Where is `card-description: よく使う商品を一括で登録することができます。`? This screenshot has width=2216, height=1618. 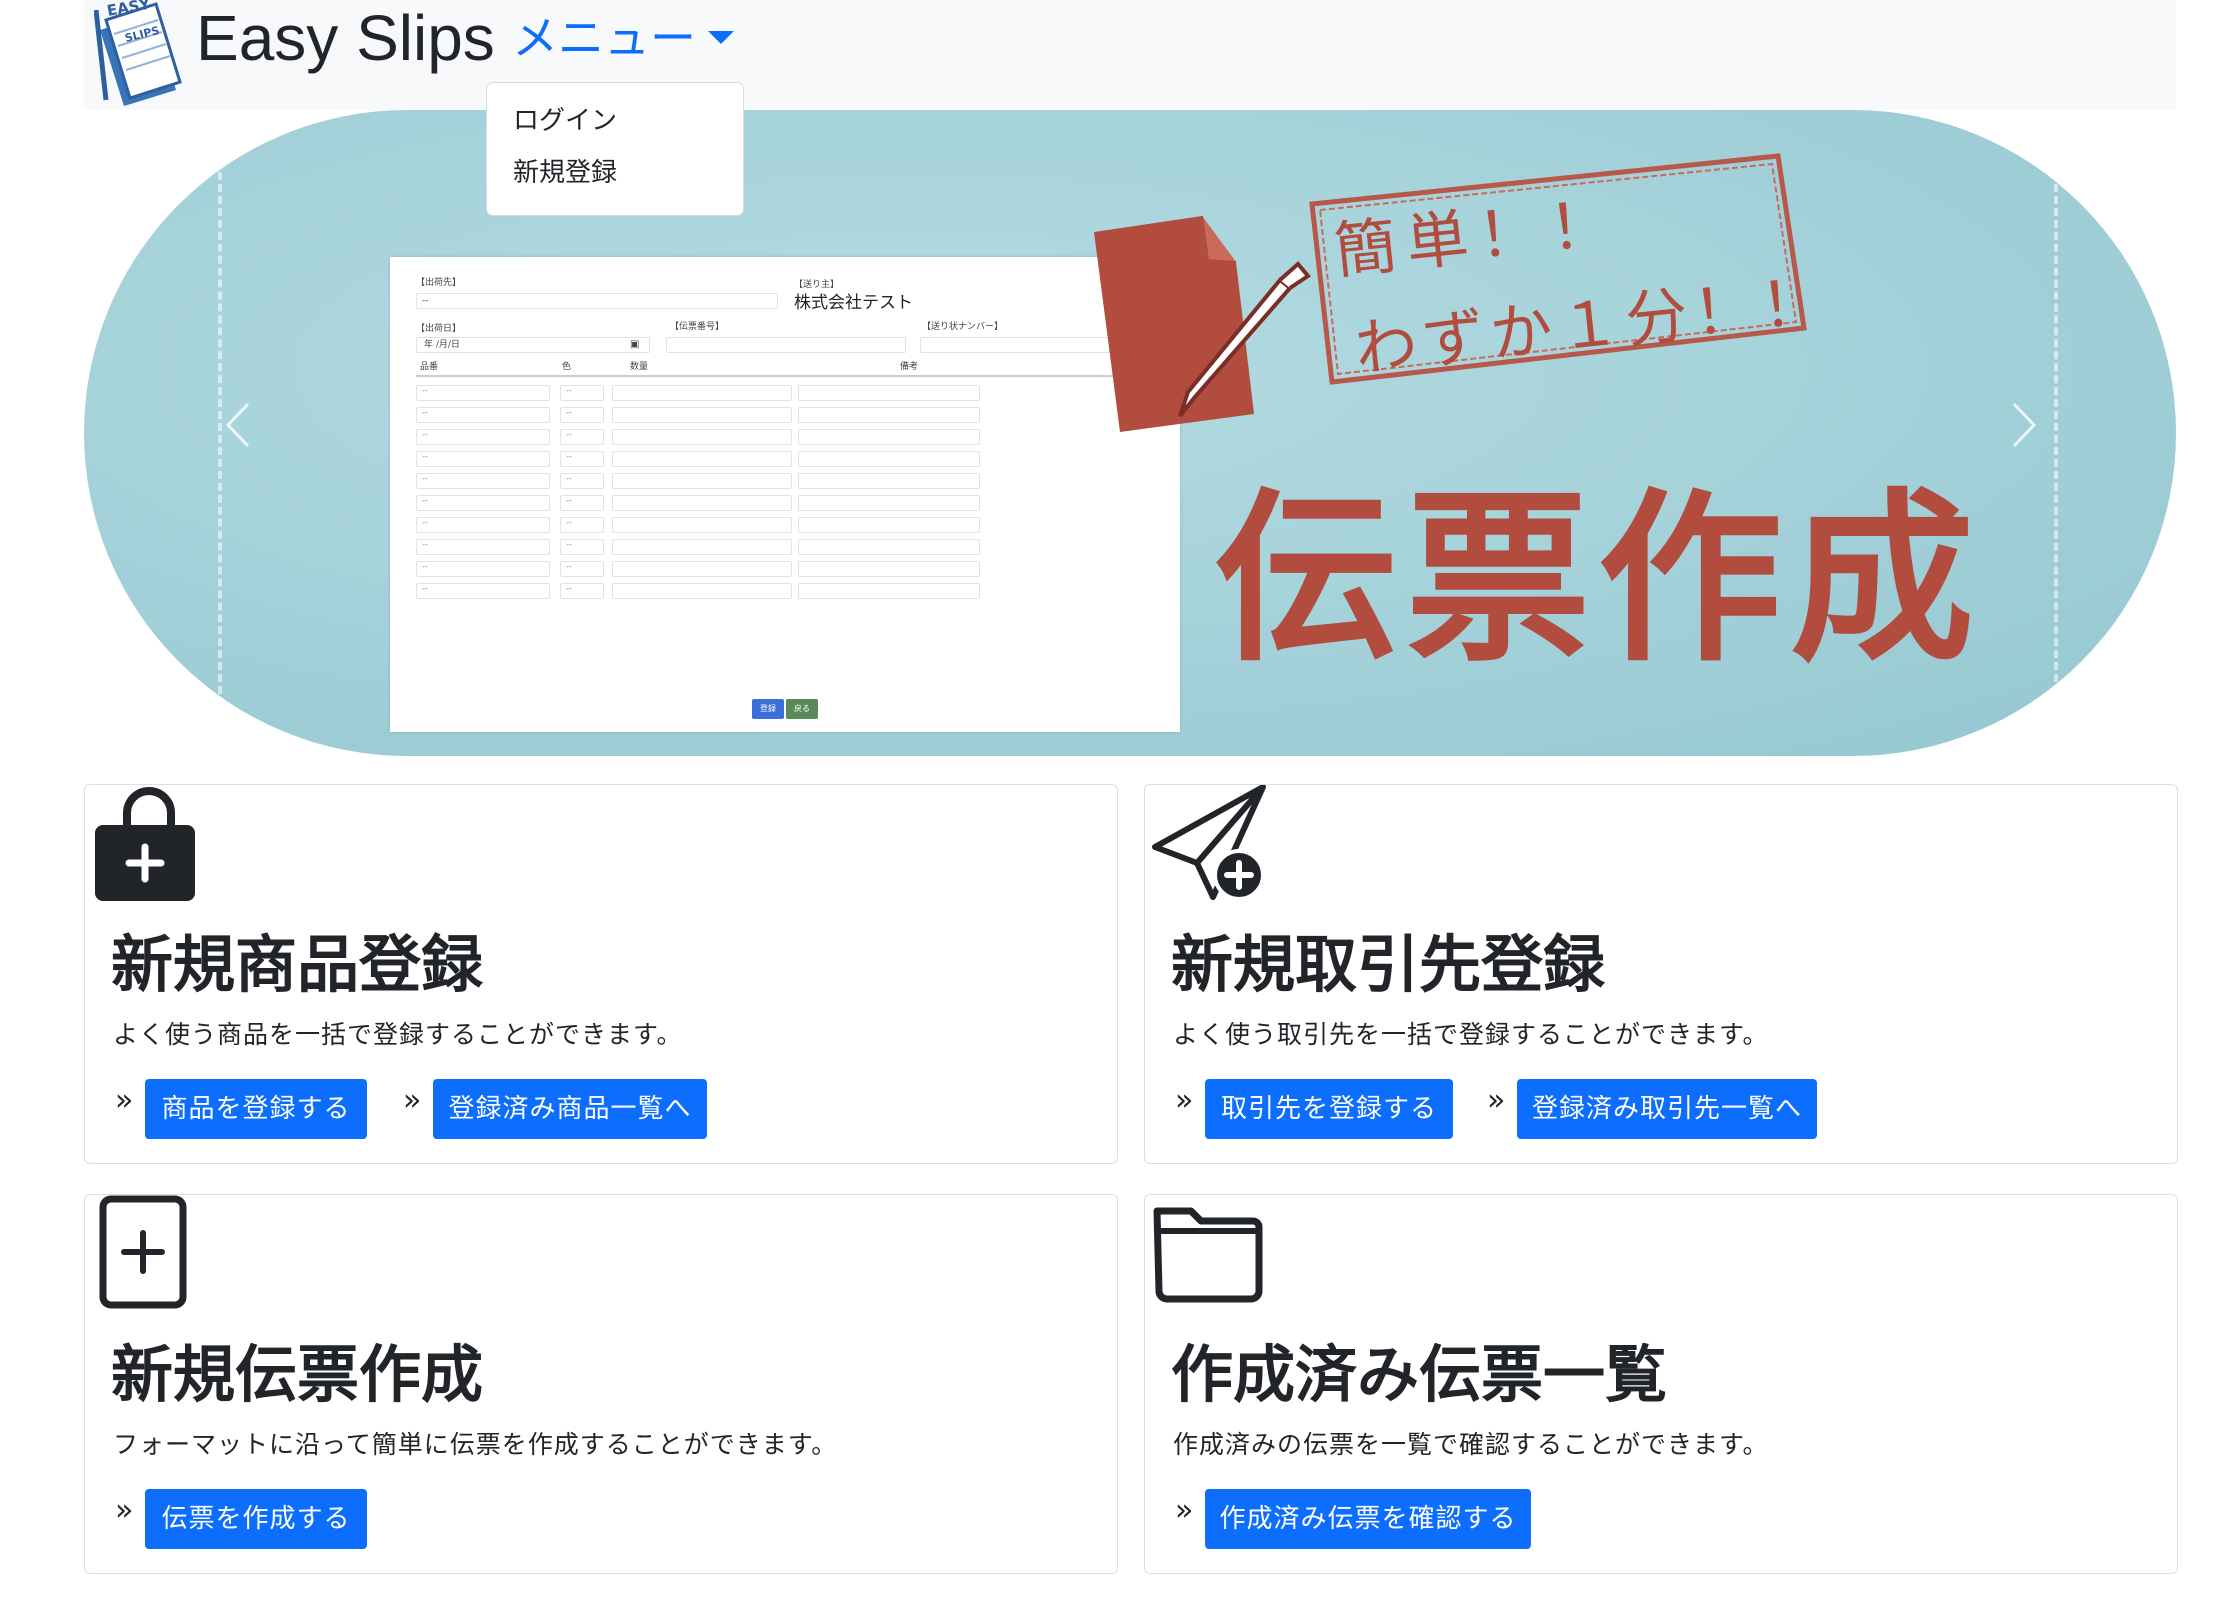 card-description: よく使う商品を一括で登録することができます。 is located at coordinates (398, 1034).